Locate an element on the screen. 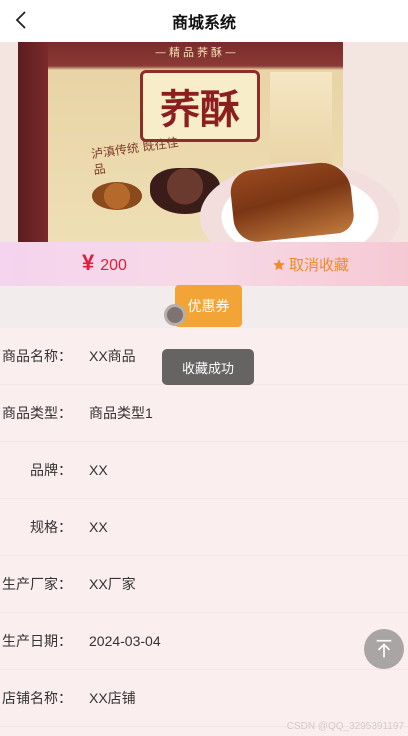 This screenshot has height=736, width=408. back-to-top-button is located at coordinates (384, 649).